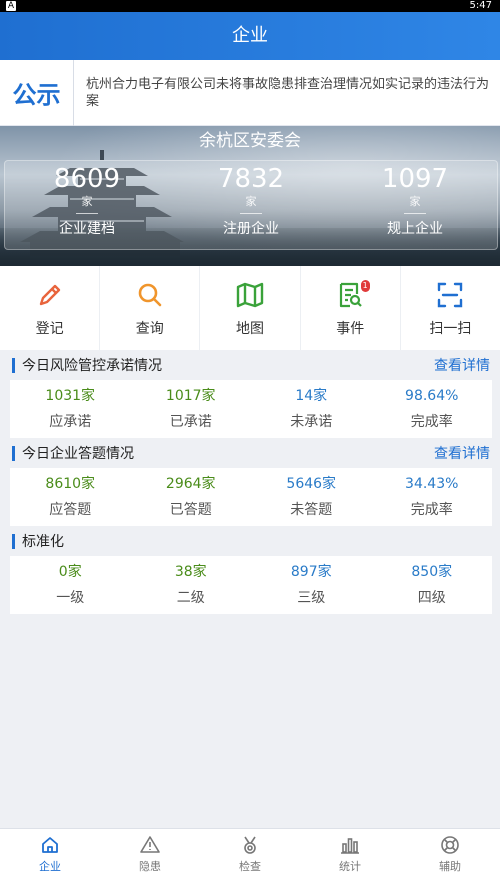 This screenshot has height=876, width=500. What do you see at coordinates (250, 35) in the screenshot?
I see `page-title: 企业` at bounding box center [250, 35].